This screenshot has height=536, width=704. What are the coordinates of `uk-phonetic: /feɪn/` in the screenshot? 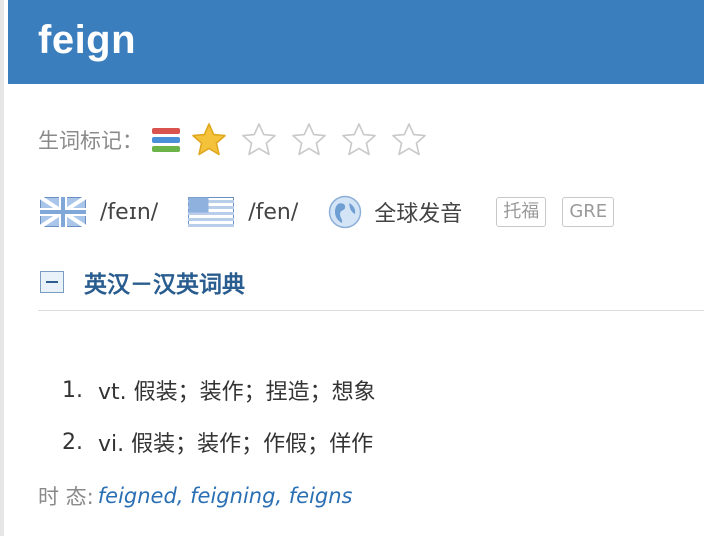 It's located at (129, 212).